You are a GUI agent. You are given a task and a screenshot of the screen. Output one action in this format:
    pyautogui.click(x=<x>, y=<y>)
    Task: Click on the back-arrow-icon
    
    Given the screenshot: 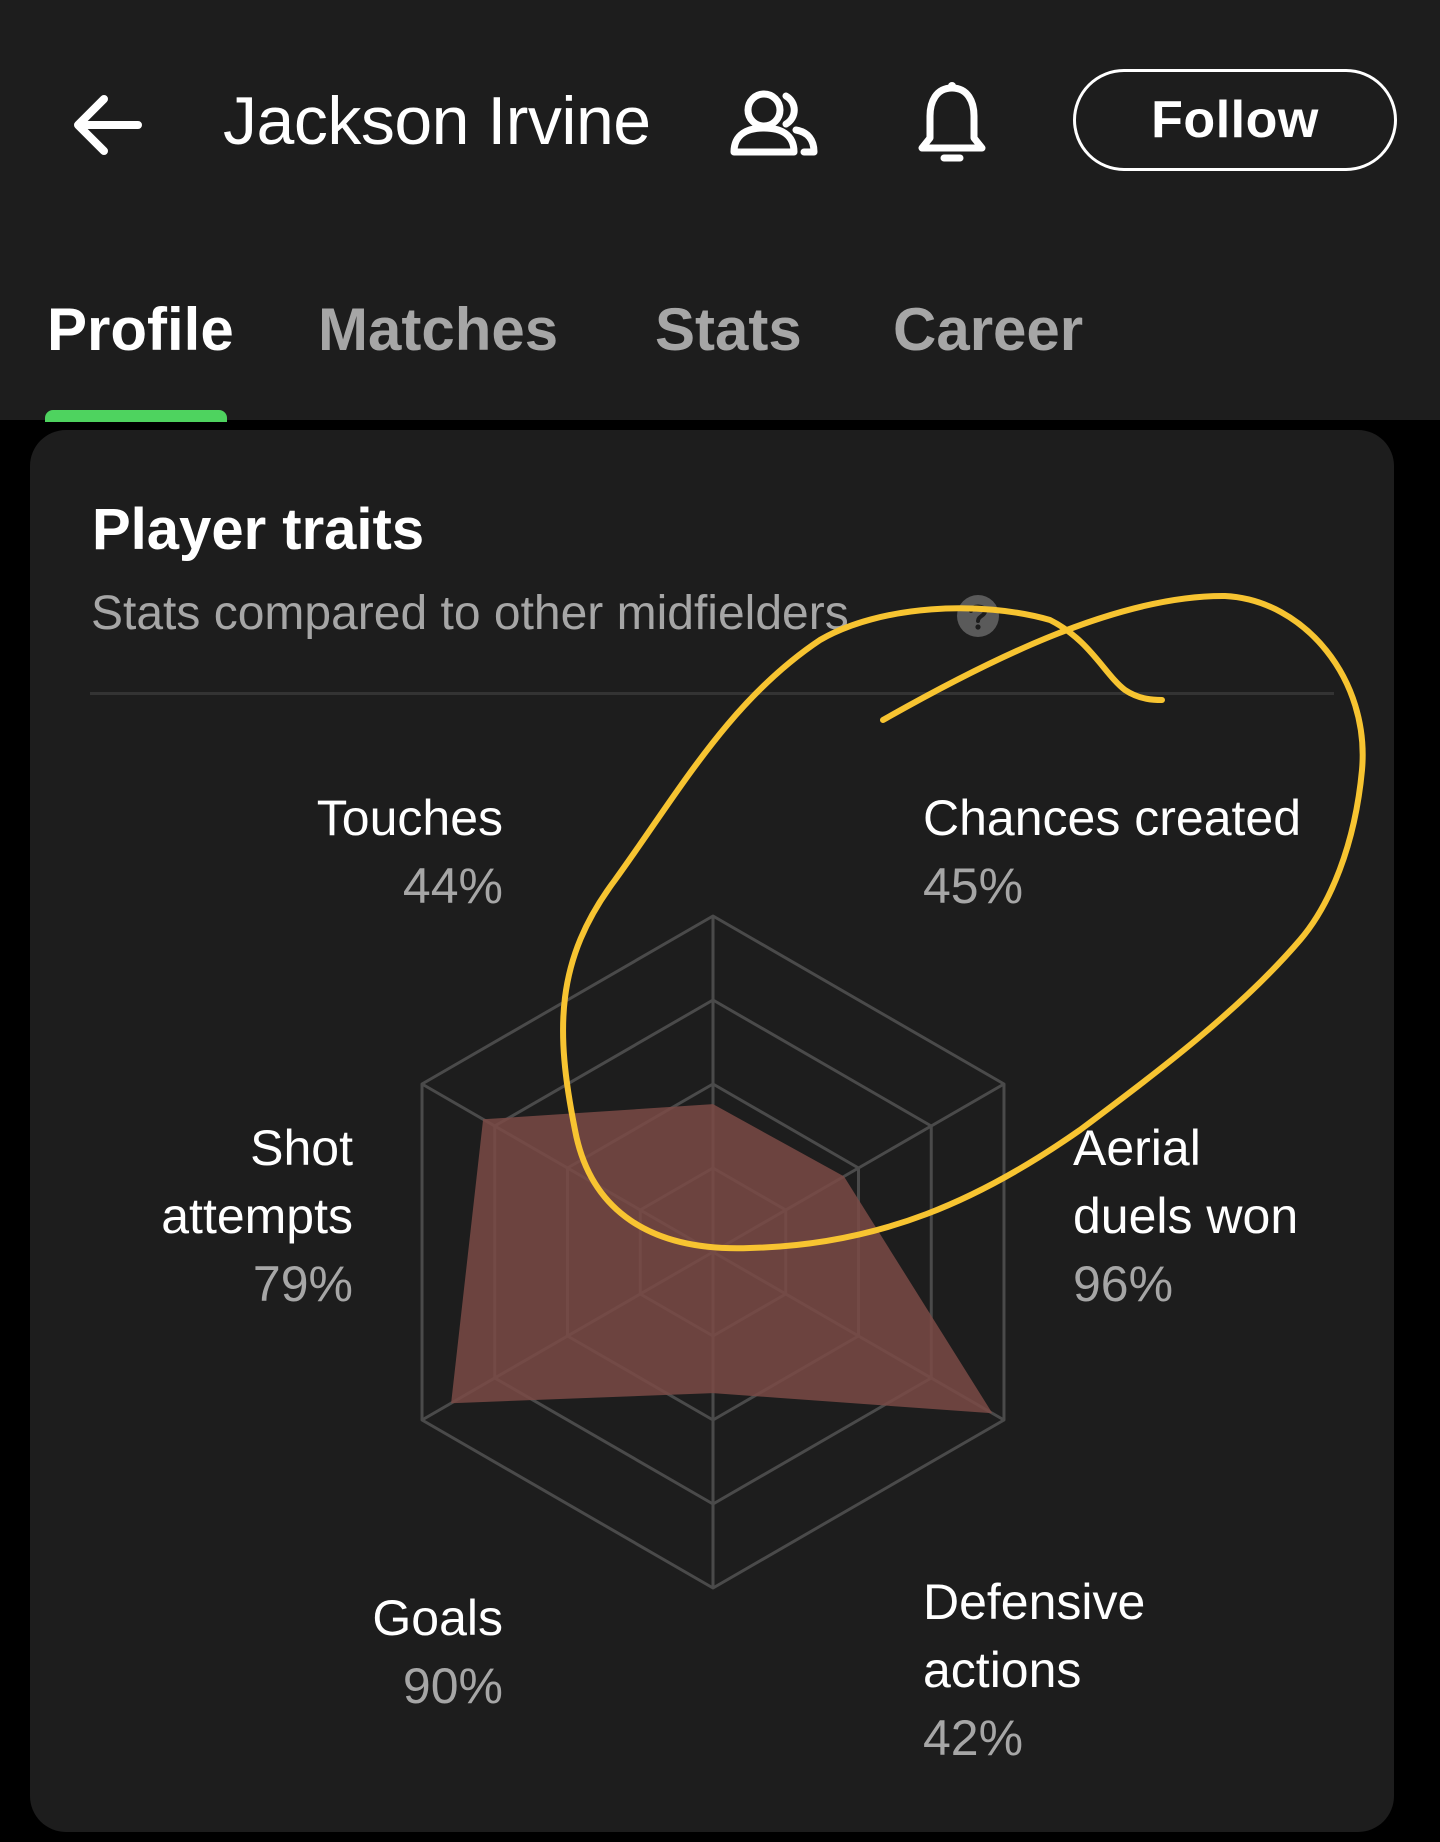 What is the action you would take?
    pyautogui.click(x=108, y=125)
    